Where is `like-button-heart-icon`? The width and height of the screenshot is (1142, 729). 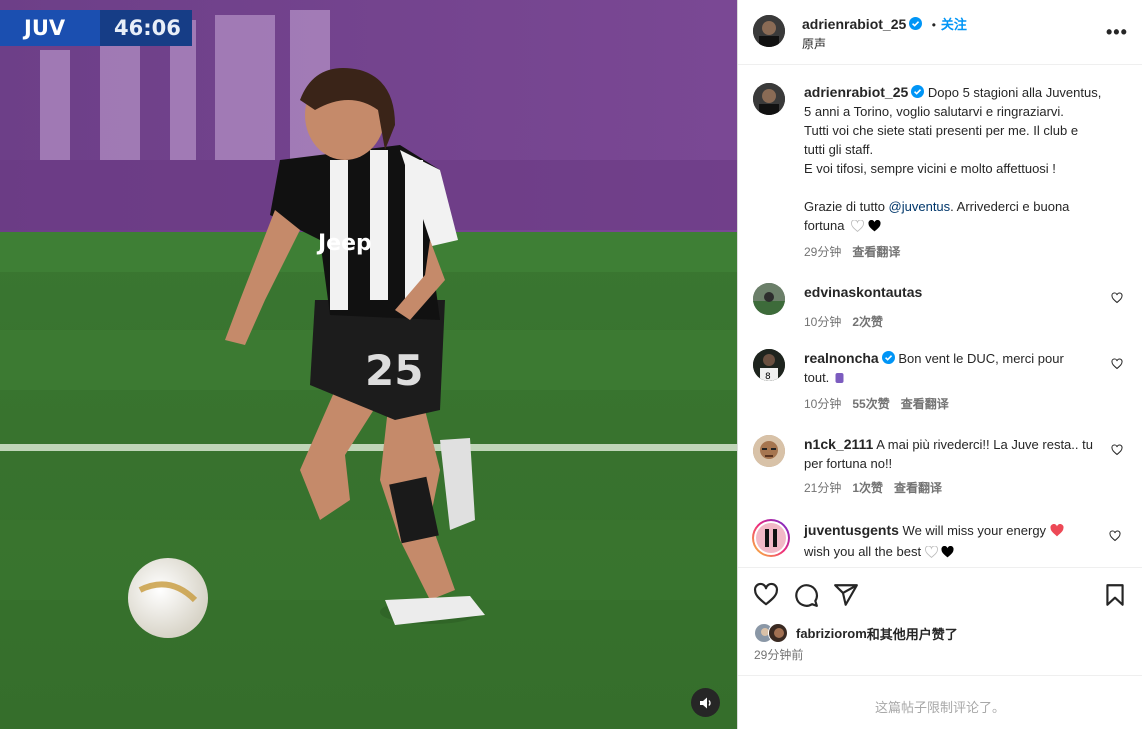 like-button-heart-icon is located at coordinates (766, 595).